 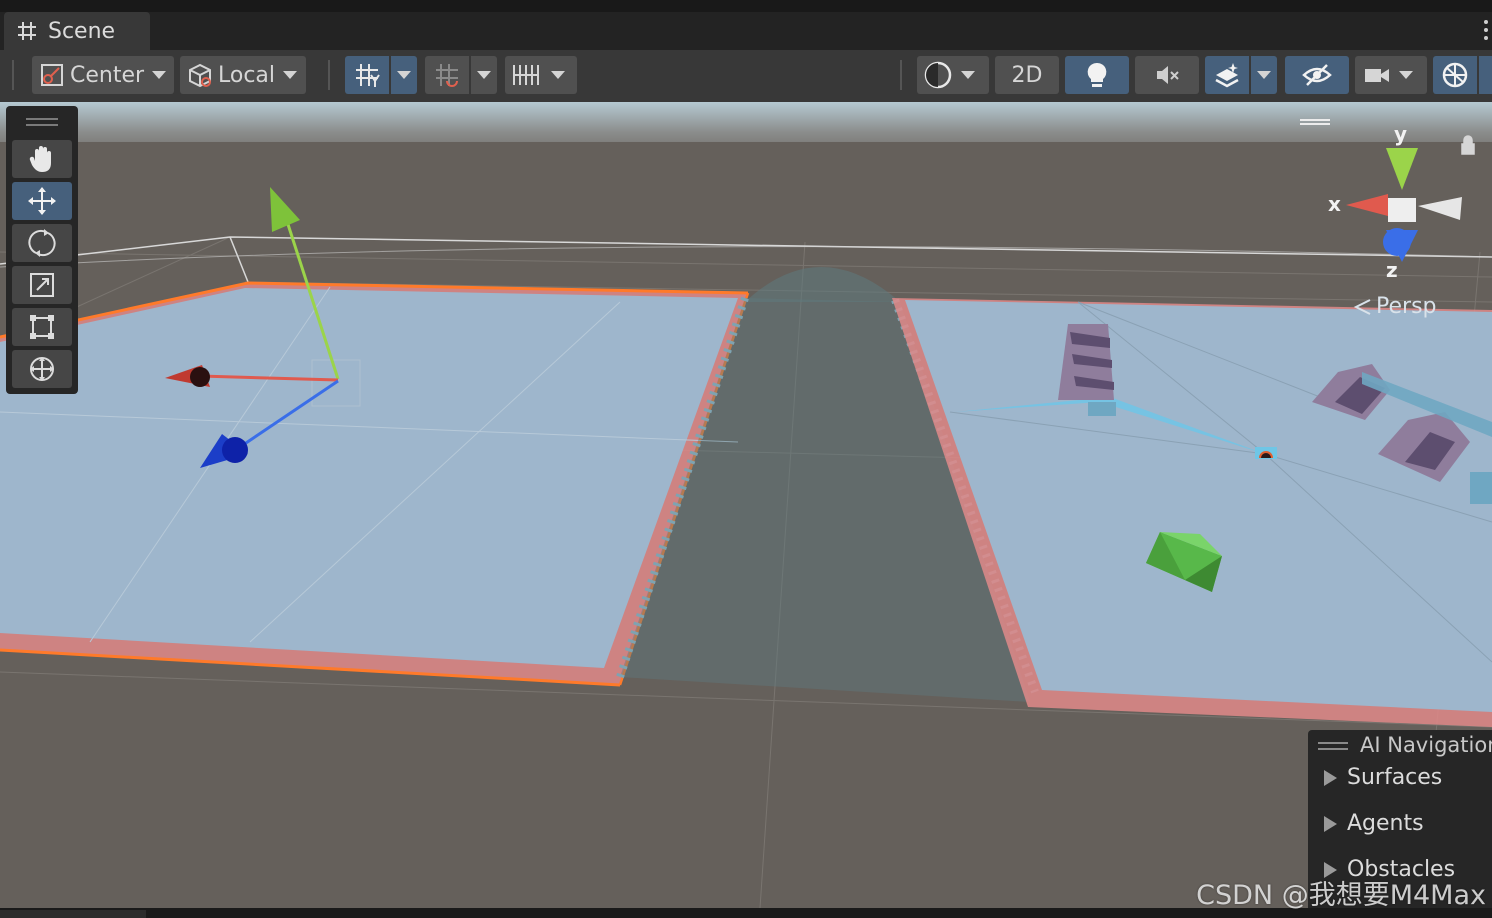 What do you see at coordinates (200, 75) in the screenshot?
I see `local-cube-icon` at bounding box center [200, 75].